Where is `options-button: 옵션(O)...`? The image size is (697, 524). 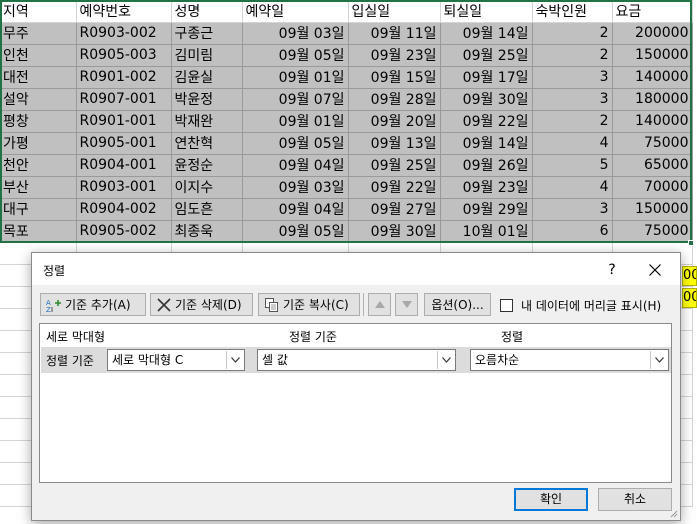 options-button: 옵션(O)... is located at coordinates (457, 304).